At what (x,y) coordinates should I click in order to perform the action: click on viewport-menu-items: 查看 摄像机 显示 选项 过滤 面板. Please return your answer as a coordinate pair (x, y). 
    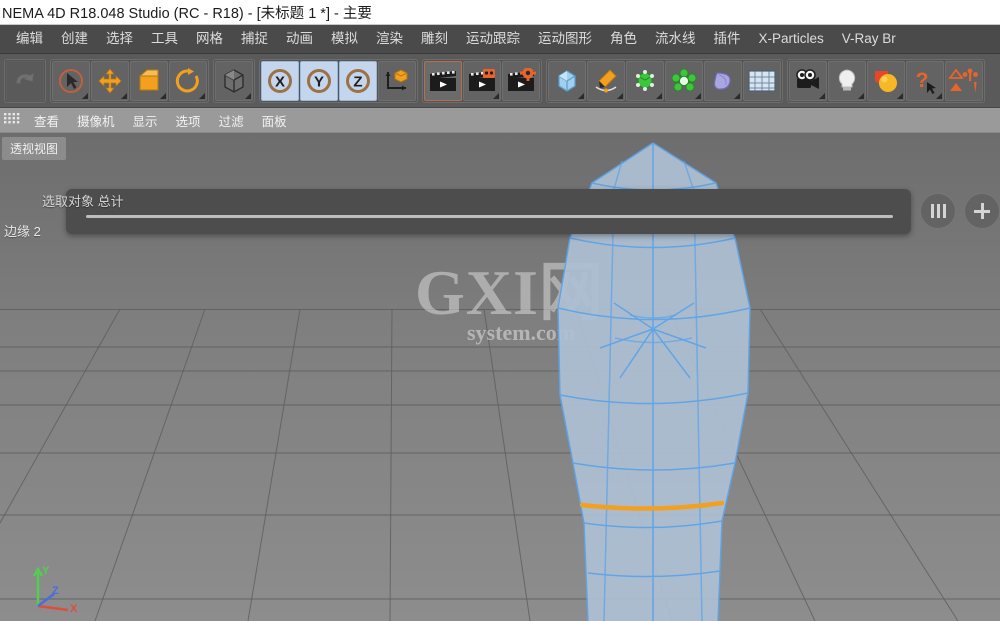
    Looking at the image, I should click on (160, 120).